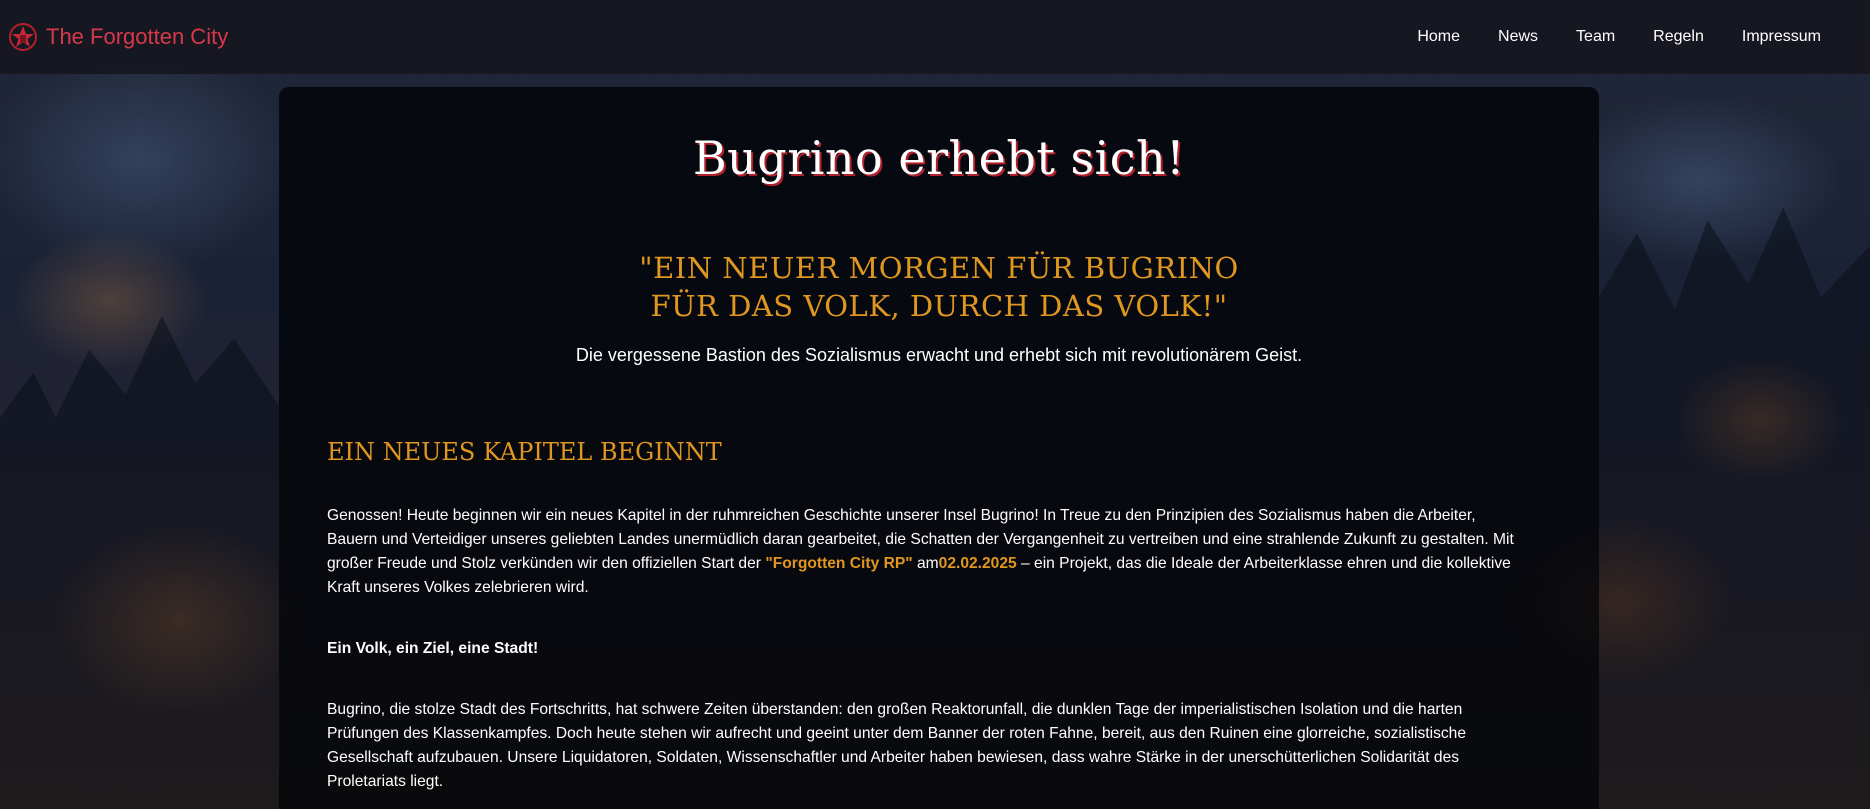 The image size is (1870, 809). Describe the element at coordinates (524, 452) in the screenshot. I see `section-title: EIN NEUES KAPITEL BEGINNT` at that location.